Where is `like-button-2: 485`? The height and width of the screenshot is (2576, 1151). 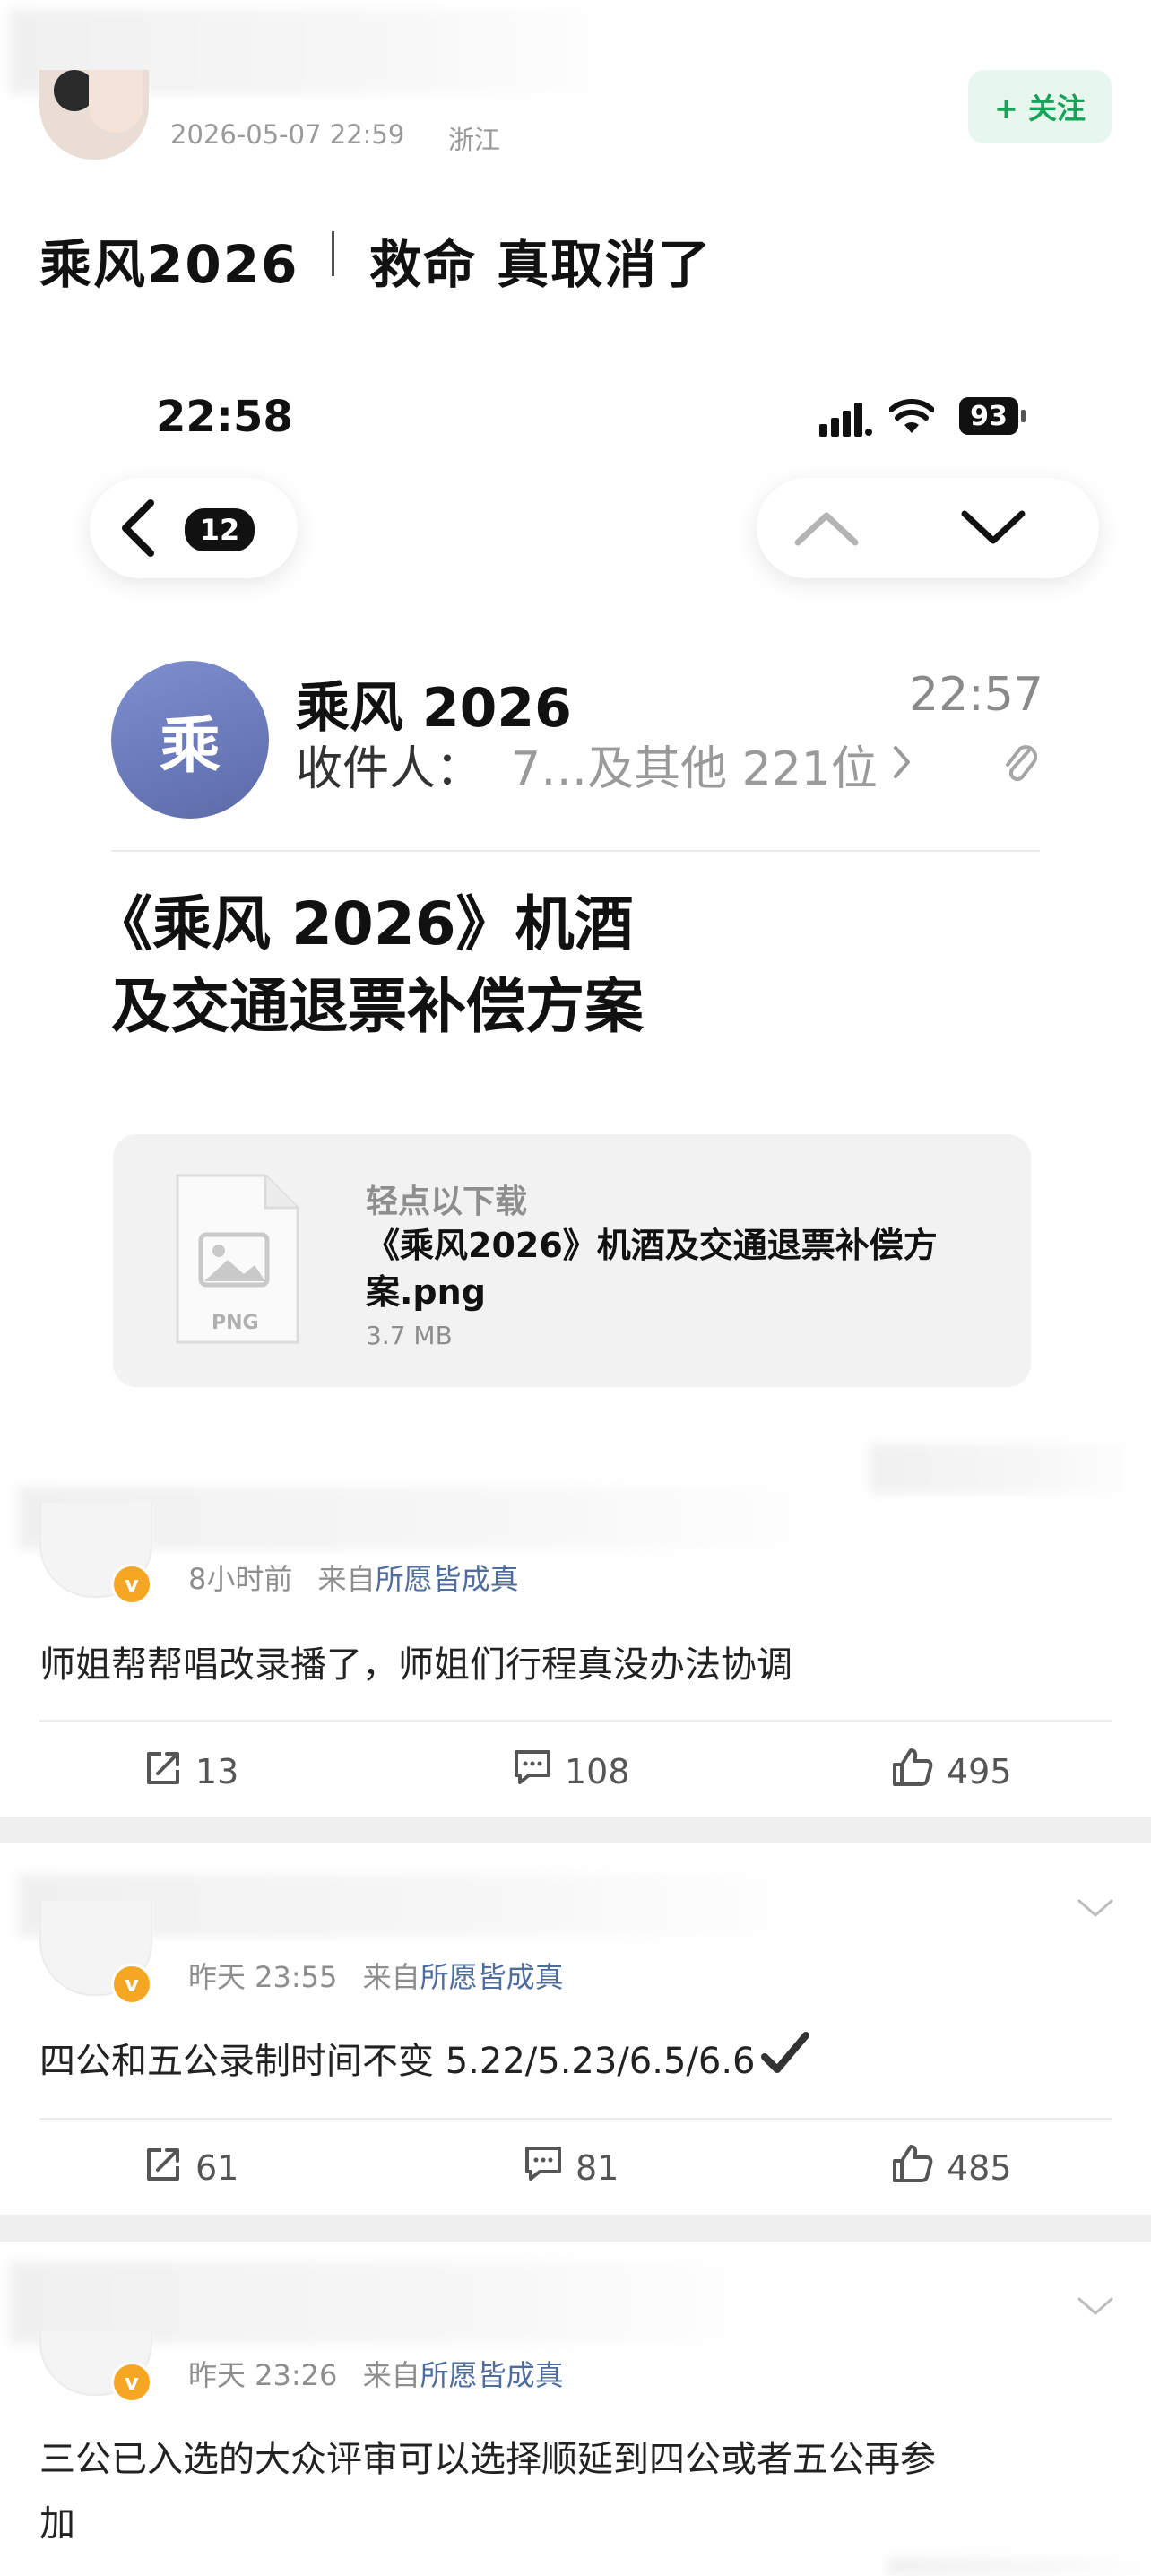
like-button-2: 485 is located at coordinates (951, 2167).